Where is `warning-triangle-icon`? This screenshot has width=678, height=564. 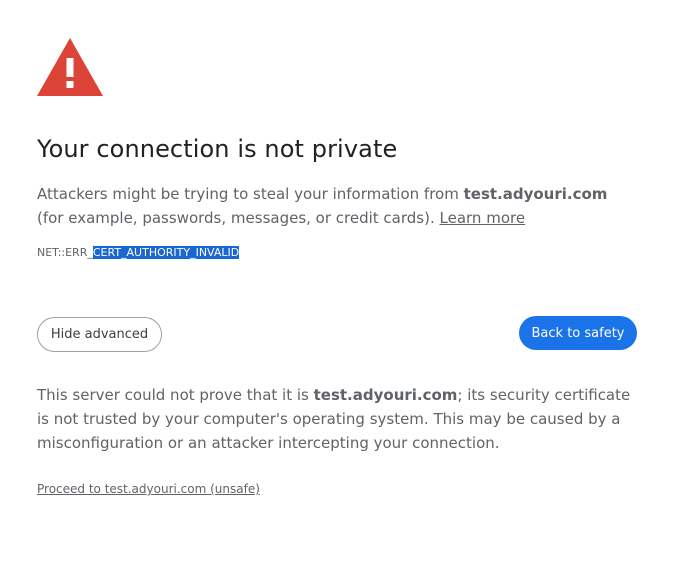
warning-triangle-icon is located at coordinates (70, 67).